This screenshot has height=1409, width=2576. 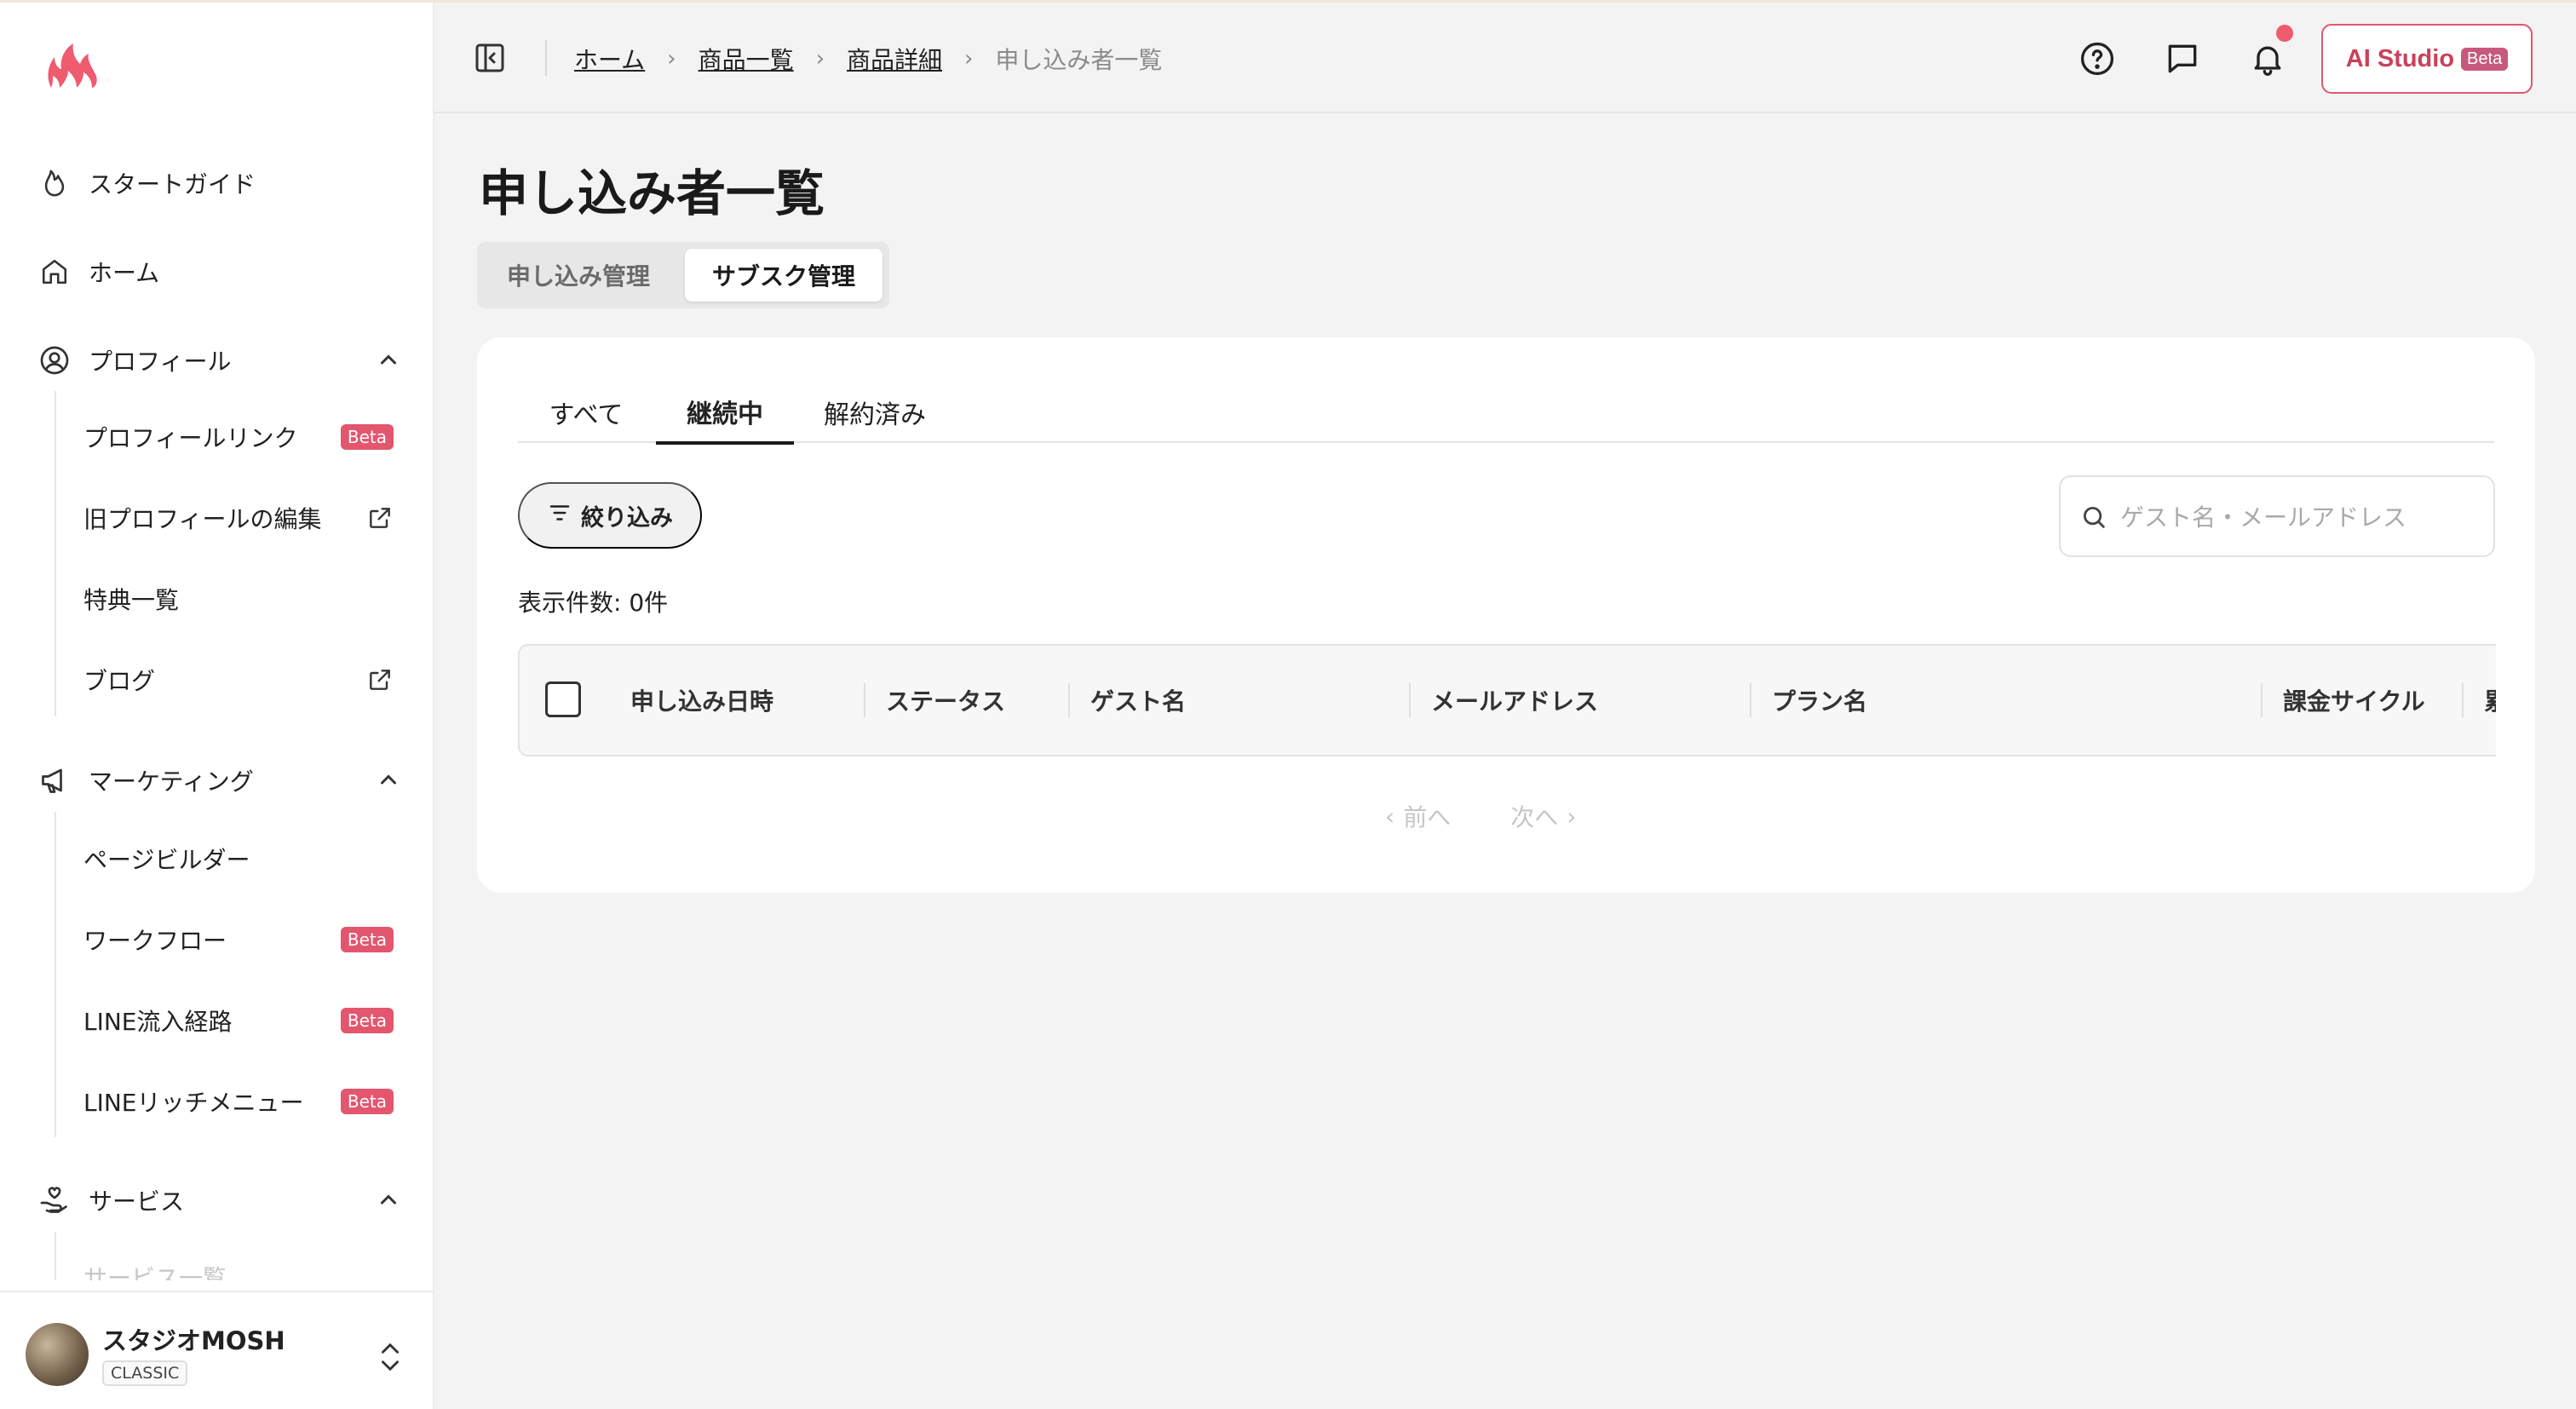 What do you see at coordinates (203, 519) in the screenshot?
I see `subitem-label: 旧プロフィールの編集` at bounding box center [203, 519].